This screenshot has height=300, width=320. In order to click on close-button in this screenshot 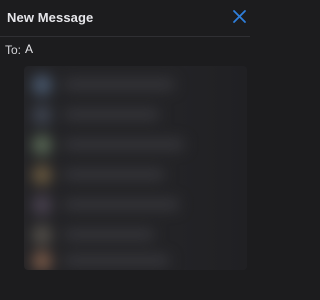, I will do `click(240, 16)`.